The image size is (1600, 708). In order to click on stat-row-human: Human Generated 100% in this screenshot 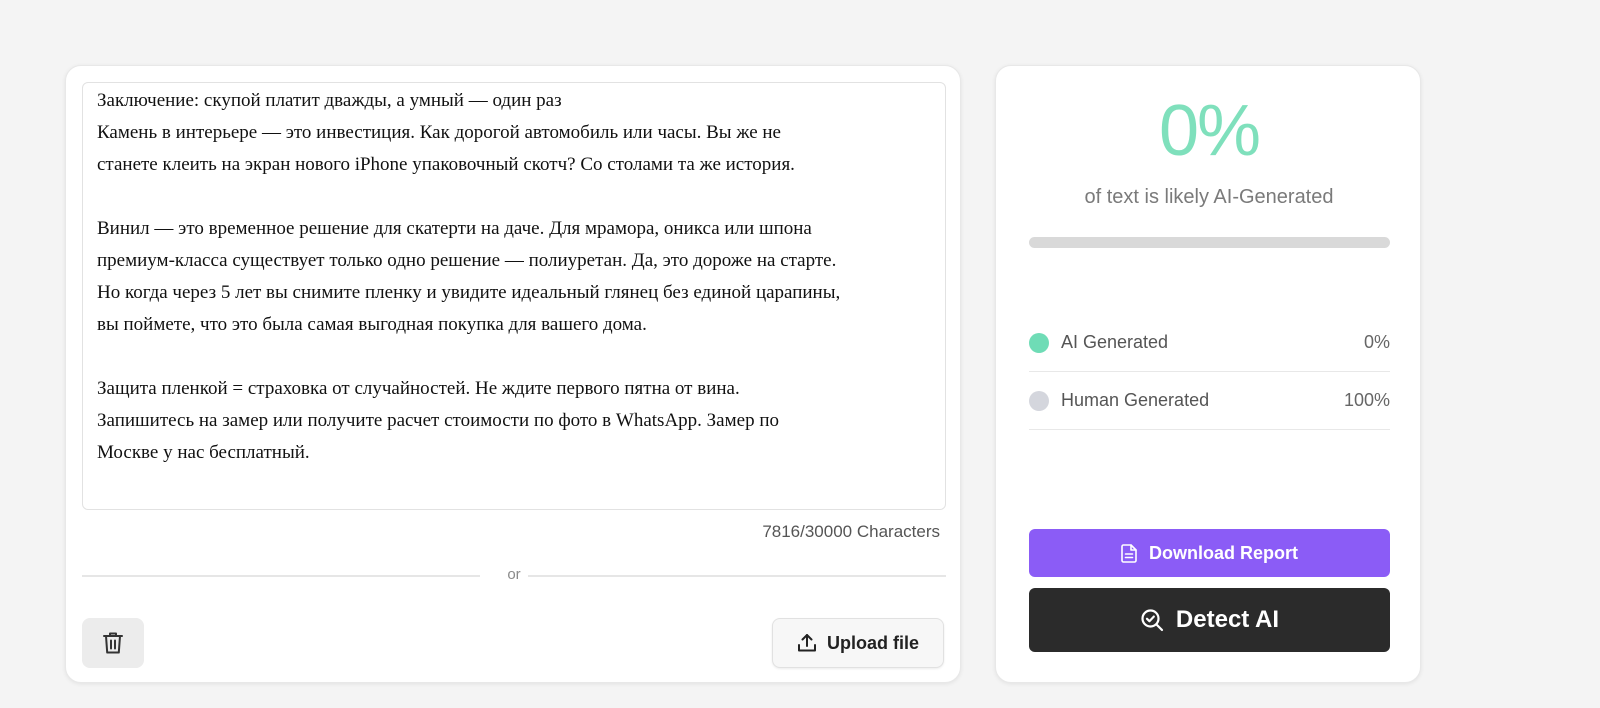, I will do `click(1209, 401)`.